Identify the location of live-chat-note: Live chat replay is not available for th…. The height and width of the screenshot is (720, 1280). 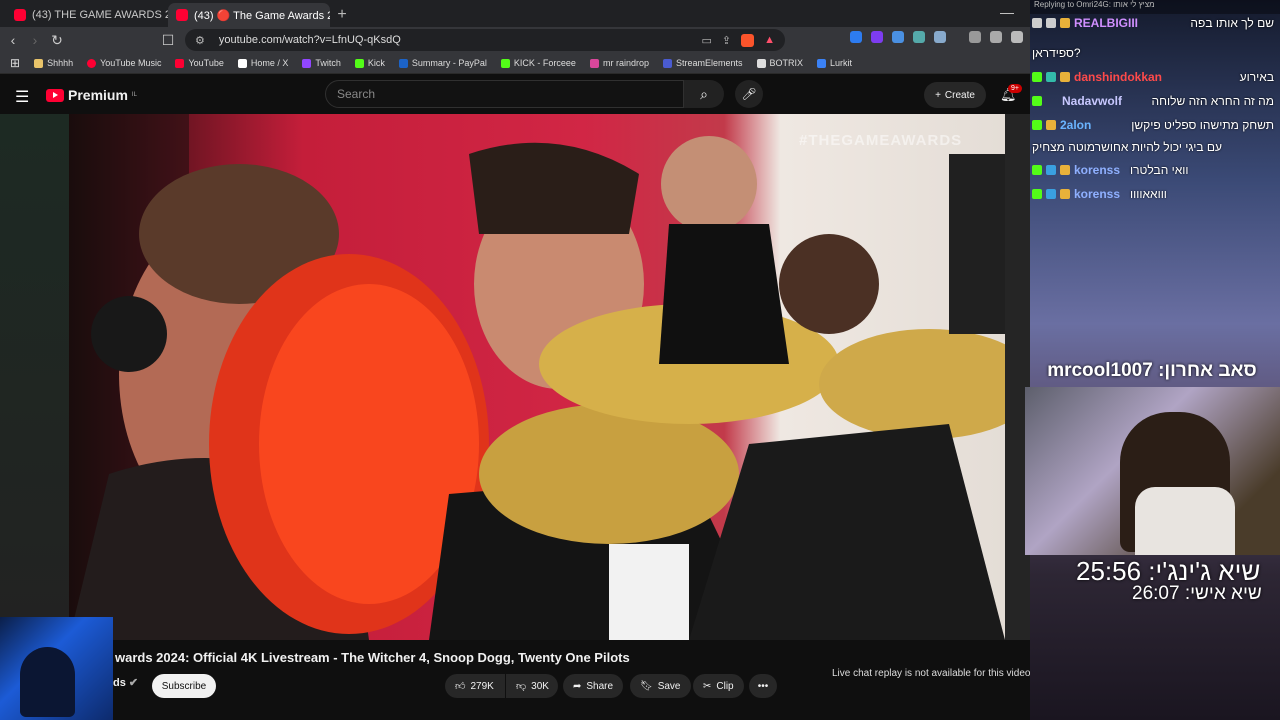
(933, 673).